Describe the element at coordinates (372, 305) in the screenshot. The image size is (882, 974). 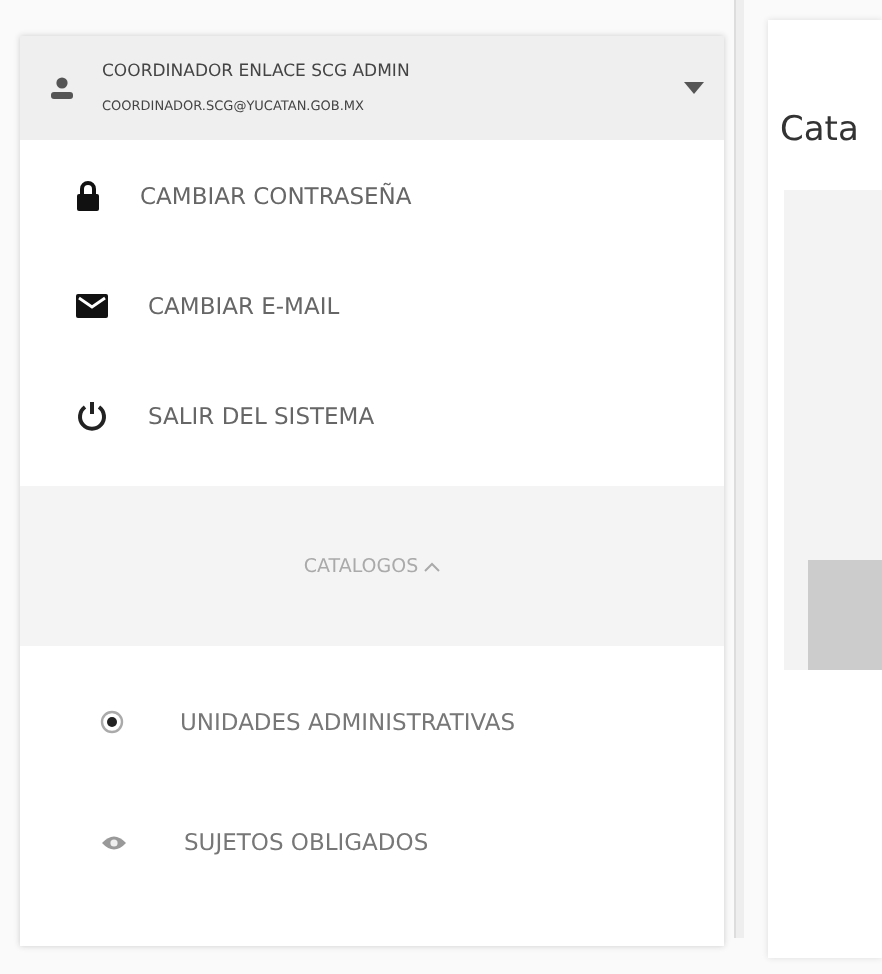
I see `menu-item: CAMBIAR E-MAIL` at that location.